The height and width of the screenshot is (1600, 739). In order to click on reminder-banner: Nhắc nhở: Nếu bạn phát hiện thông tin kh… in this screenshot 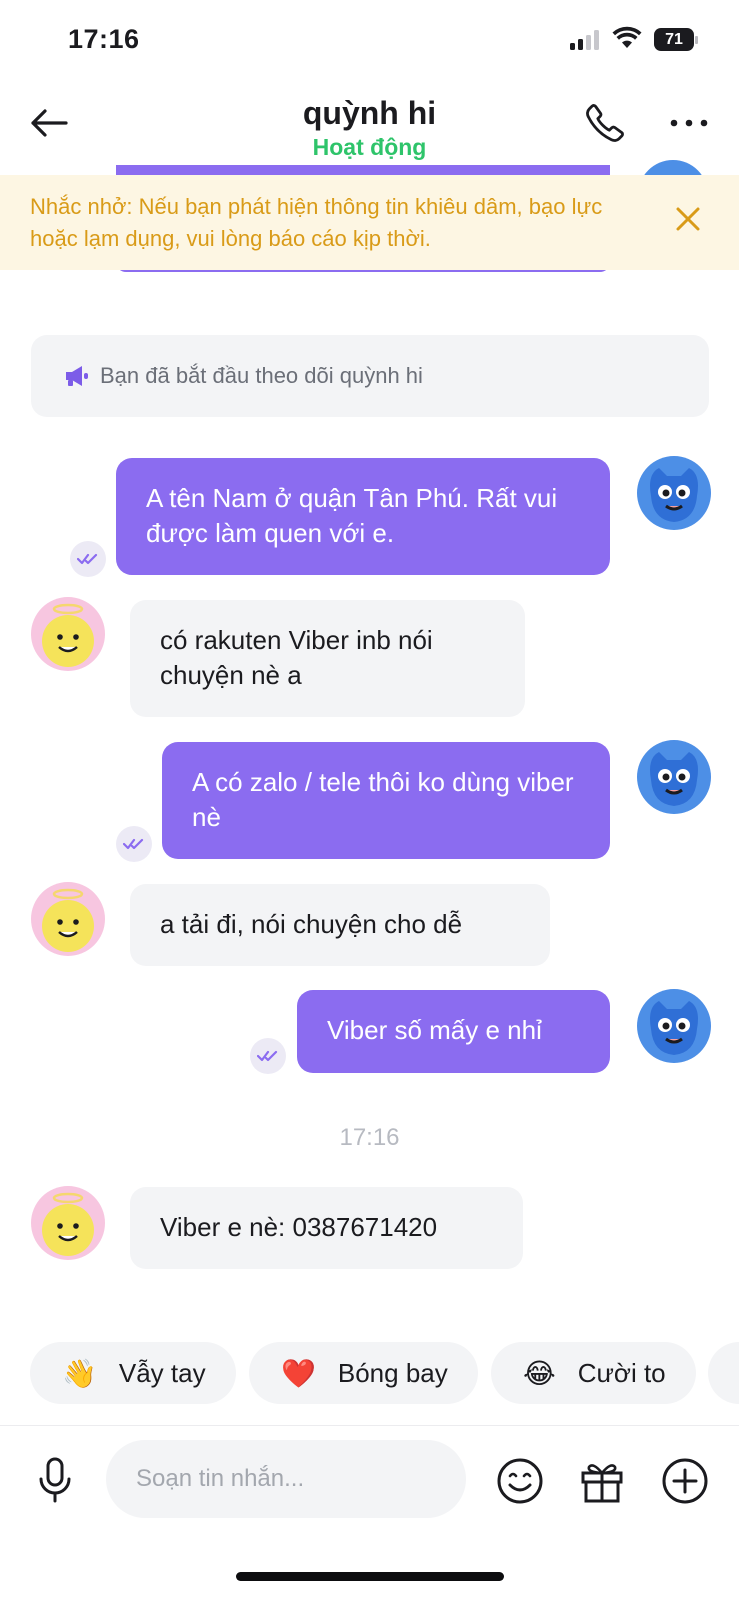, I will do `click(369, 222)`.